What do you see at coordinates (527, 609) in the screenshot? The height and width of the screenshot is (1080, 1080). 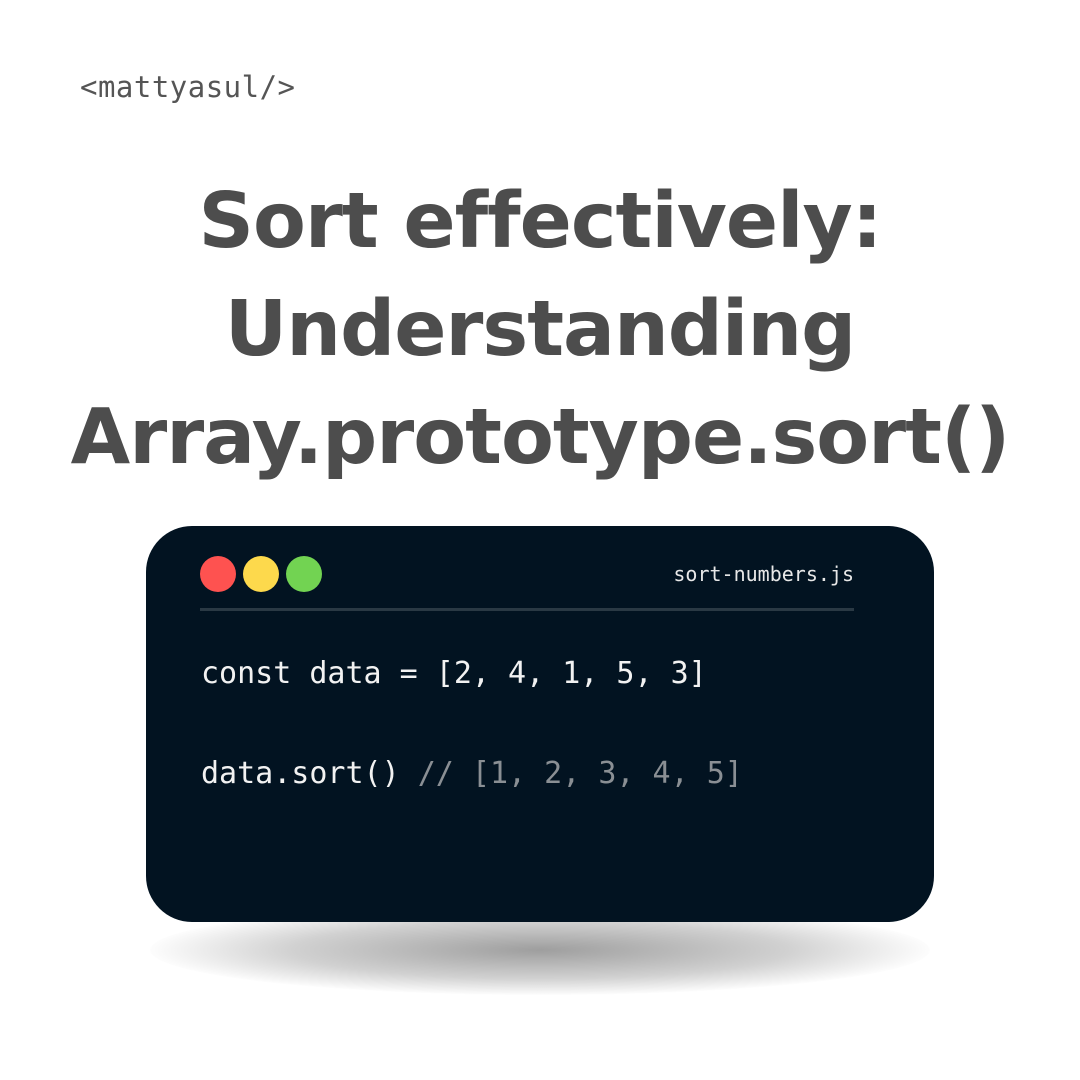 I see `divider` at bounding box center [527, 609].